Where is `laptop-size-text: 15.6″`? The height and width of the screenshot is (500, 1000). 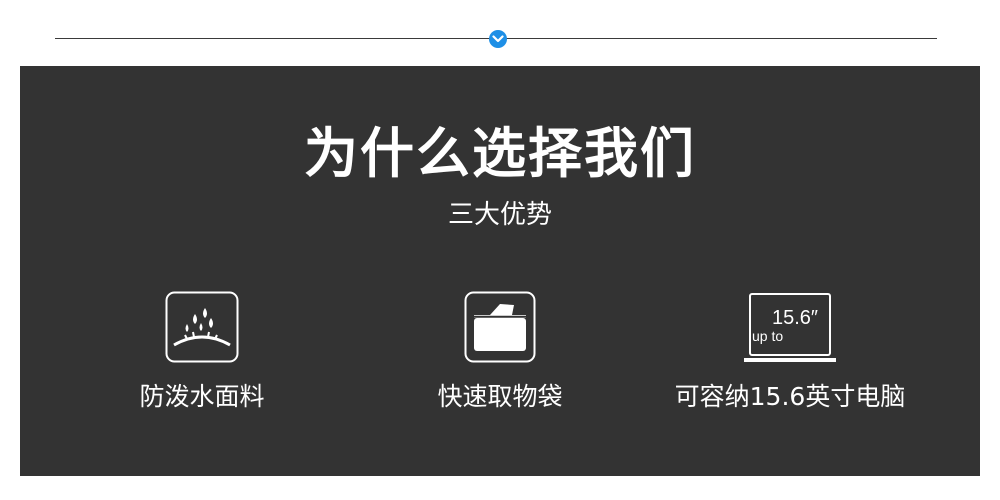 laptop-size-text: 15.6″ is located at coordinates (795, 318).